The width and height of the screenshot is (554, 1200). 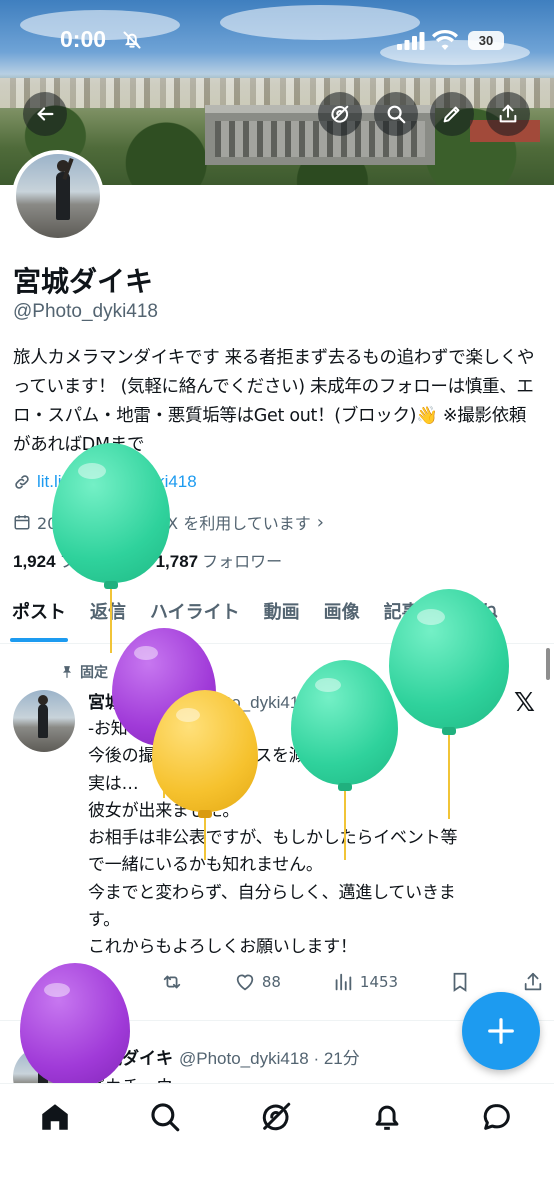 I want to click on nav-home, so click(x=56, y=1118).